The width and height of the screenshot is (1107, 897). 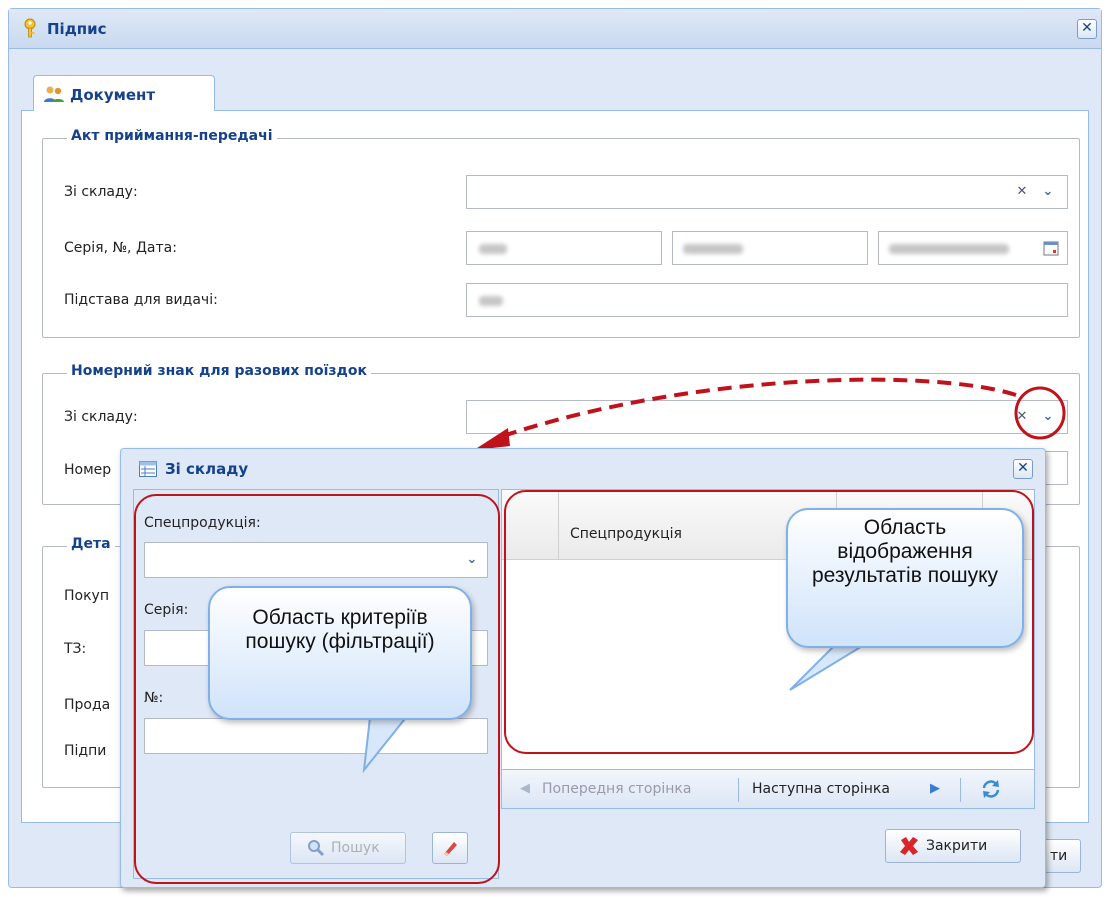 I want to click on red-x-icon, so click(x=909, y=846).